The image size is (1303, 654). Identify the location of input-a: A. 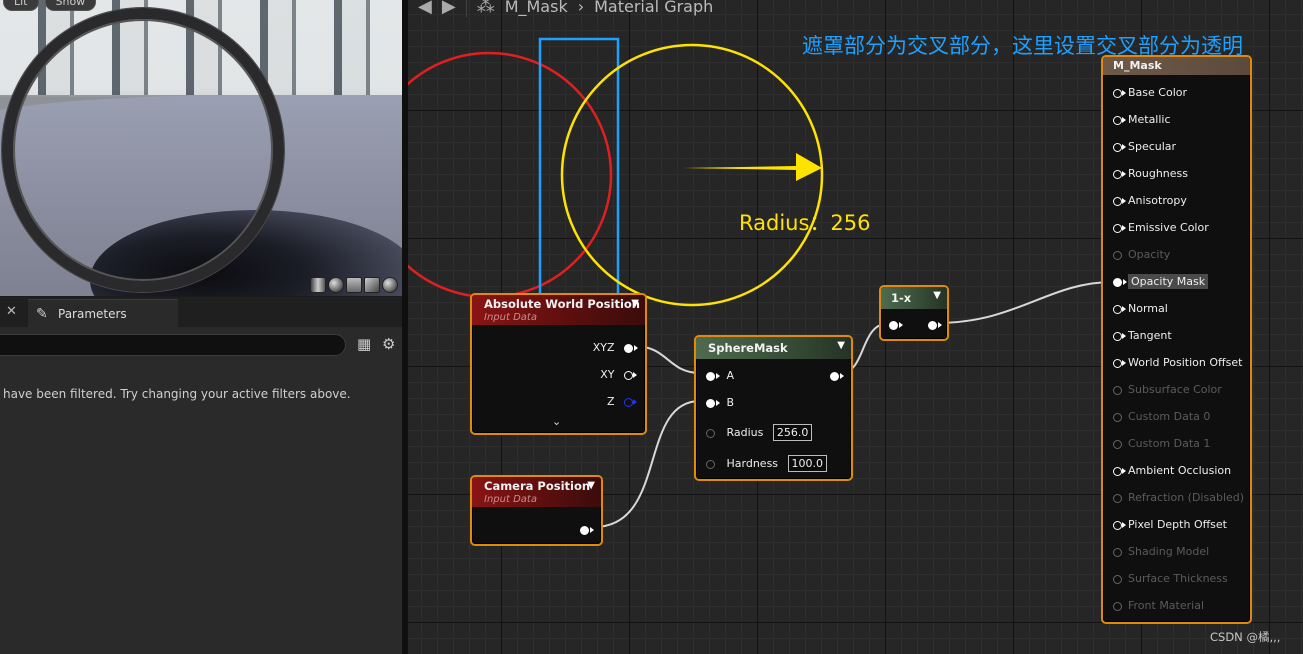
(720, 375).